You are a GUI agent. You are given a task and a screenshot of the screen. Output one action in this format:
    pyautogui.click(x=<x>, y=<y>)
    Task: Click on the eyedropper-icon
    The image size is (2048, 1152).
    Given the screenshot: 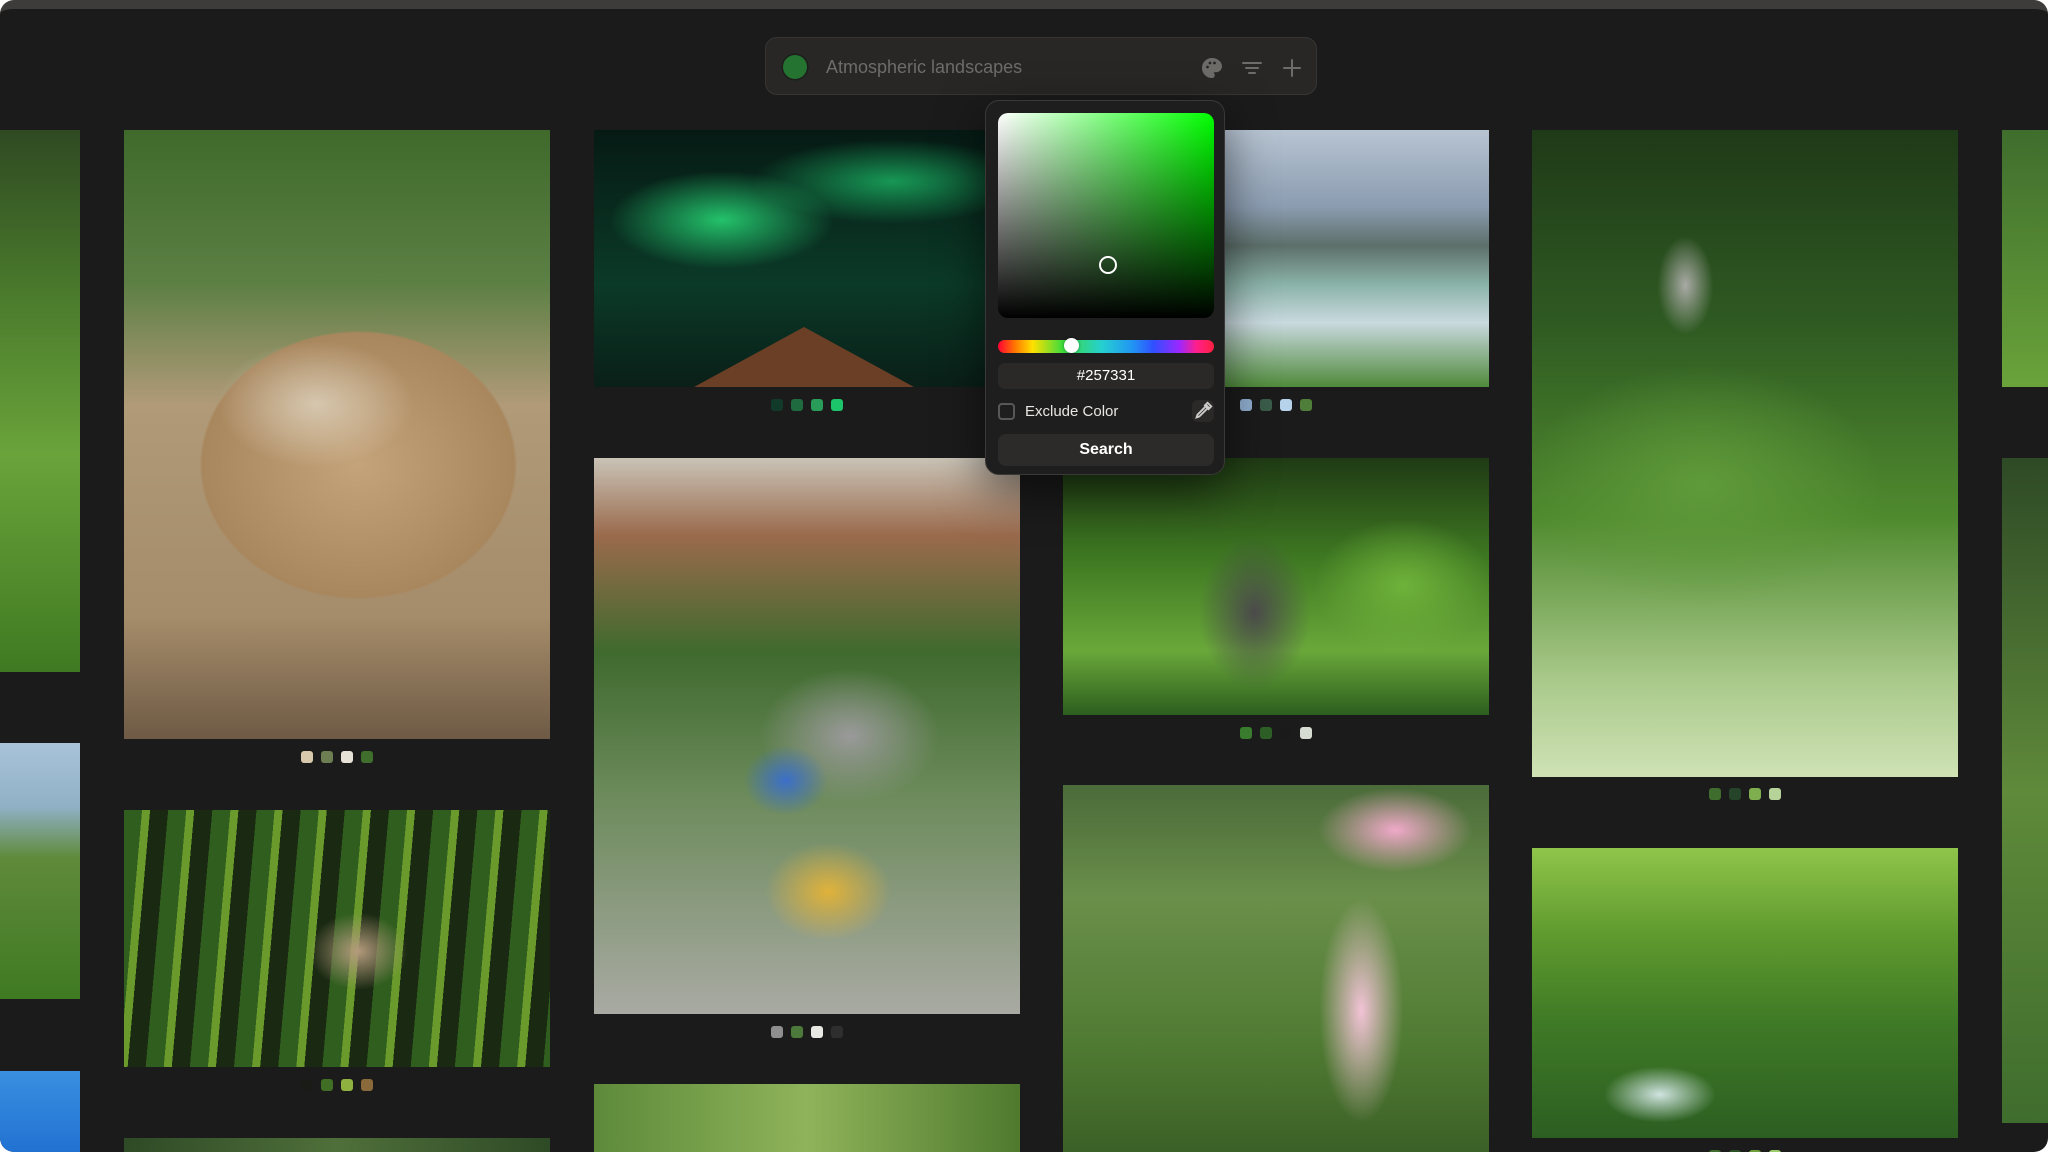 What is the action you would take?
    pyautogui.click(x=1204, y=410)
    